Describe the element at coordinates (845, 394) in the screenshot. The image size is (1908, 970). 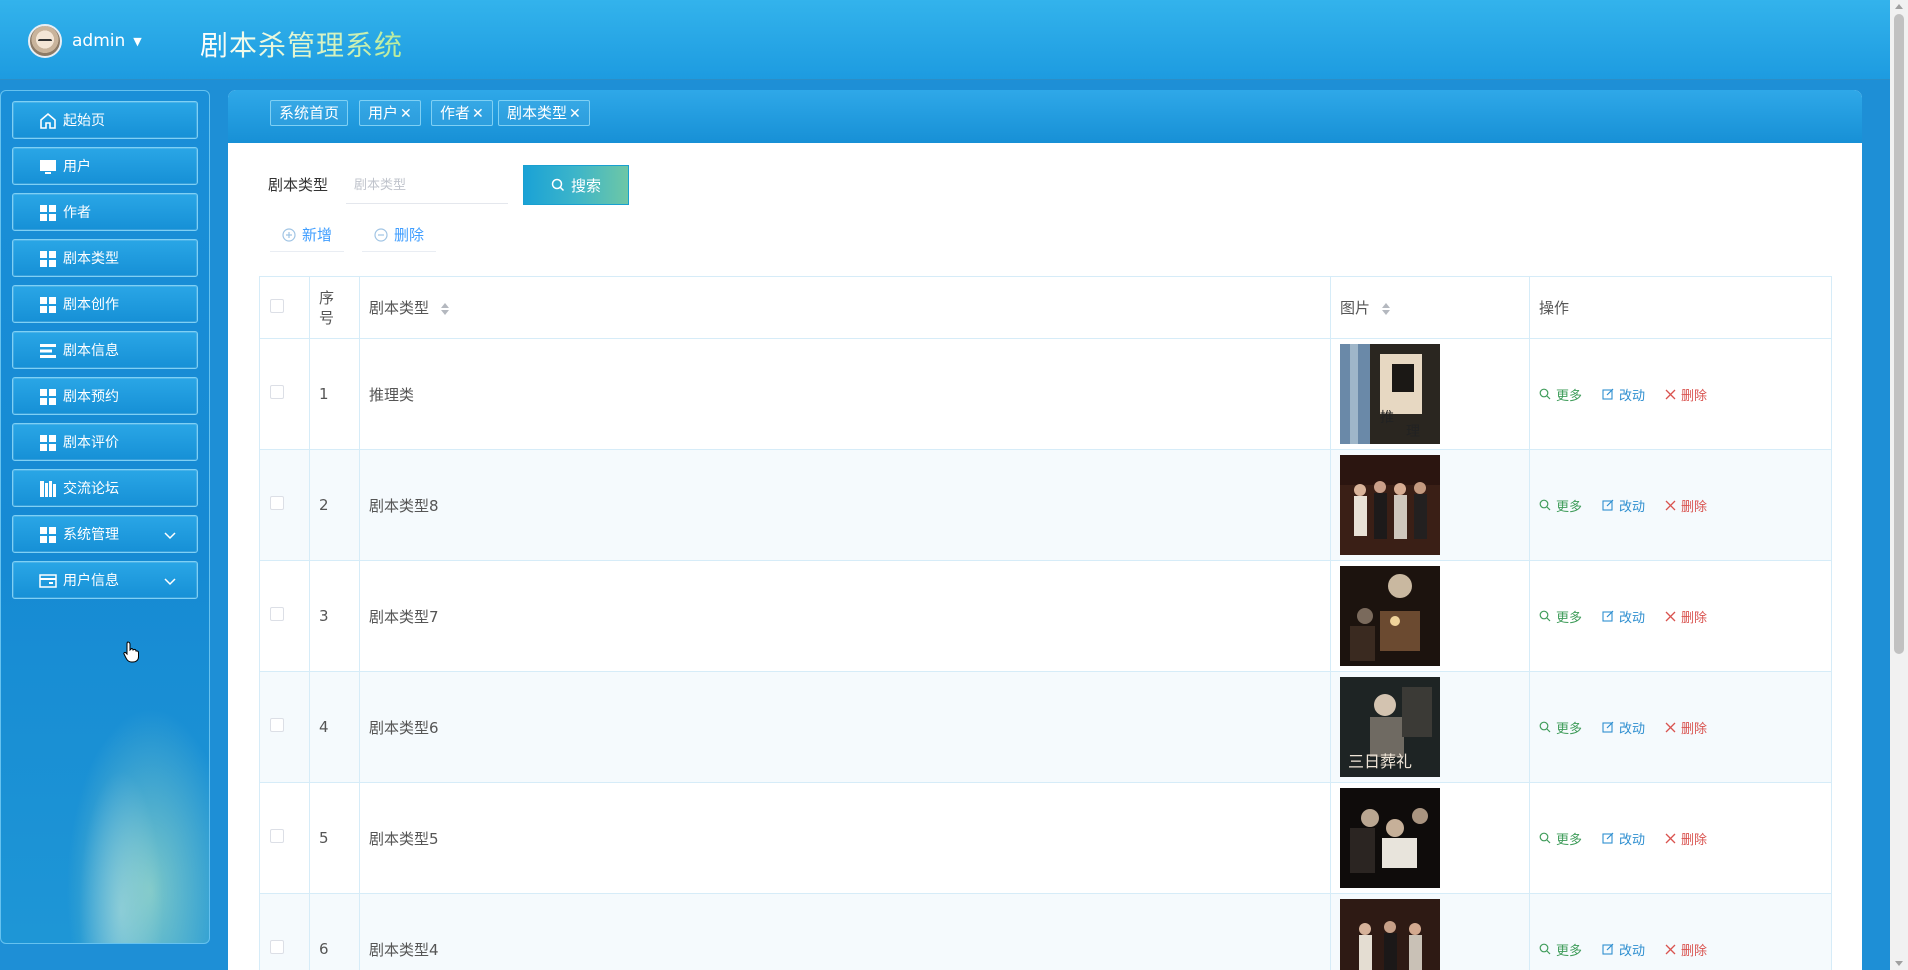
I see `row-type: 推理类` at that location.